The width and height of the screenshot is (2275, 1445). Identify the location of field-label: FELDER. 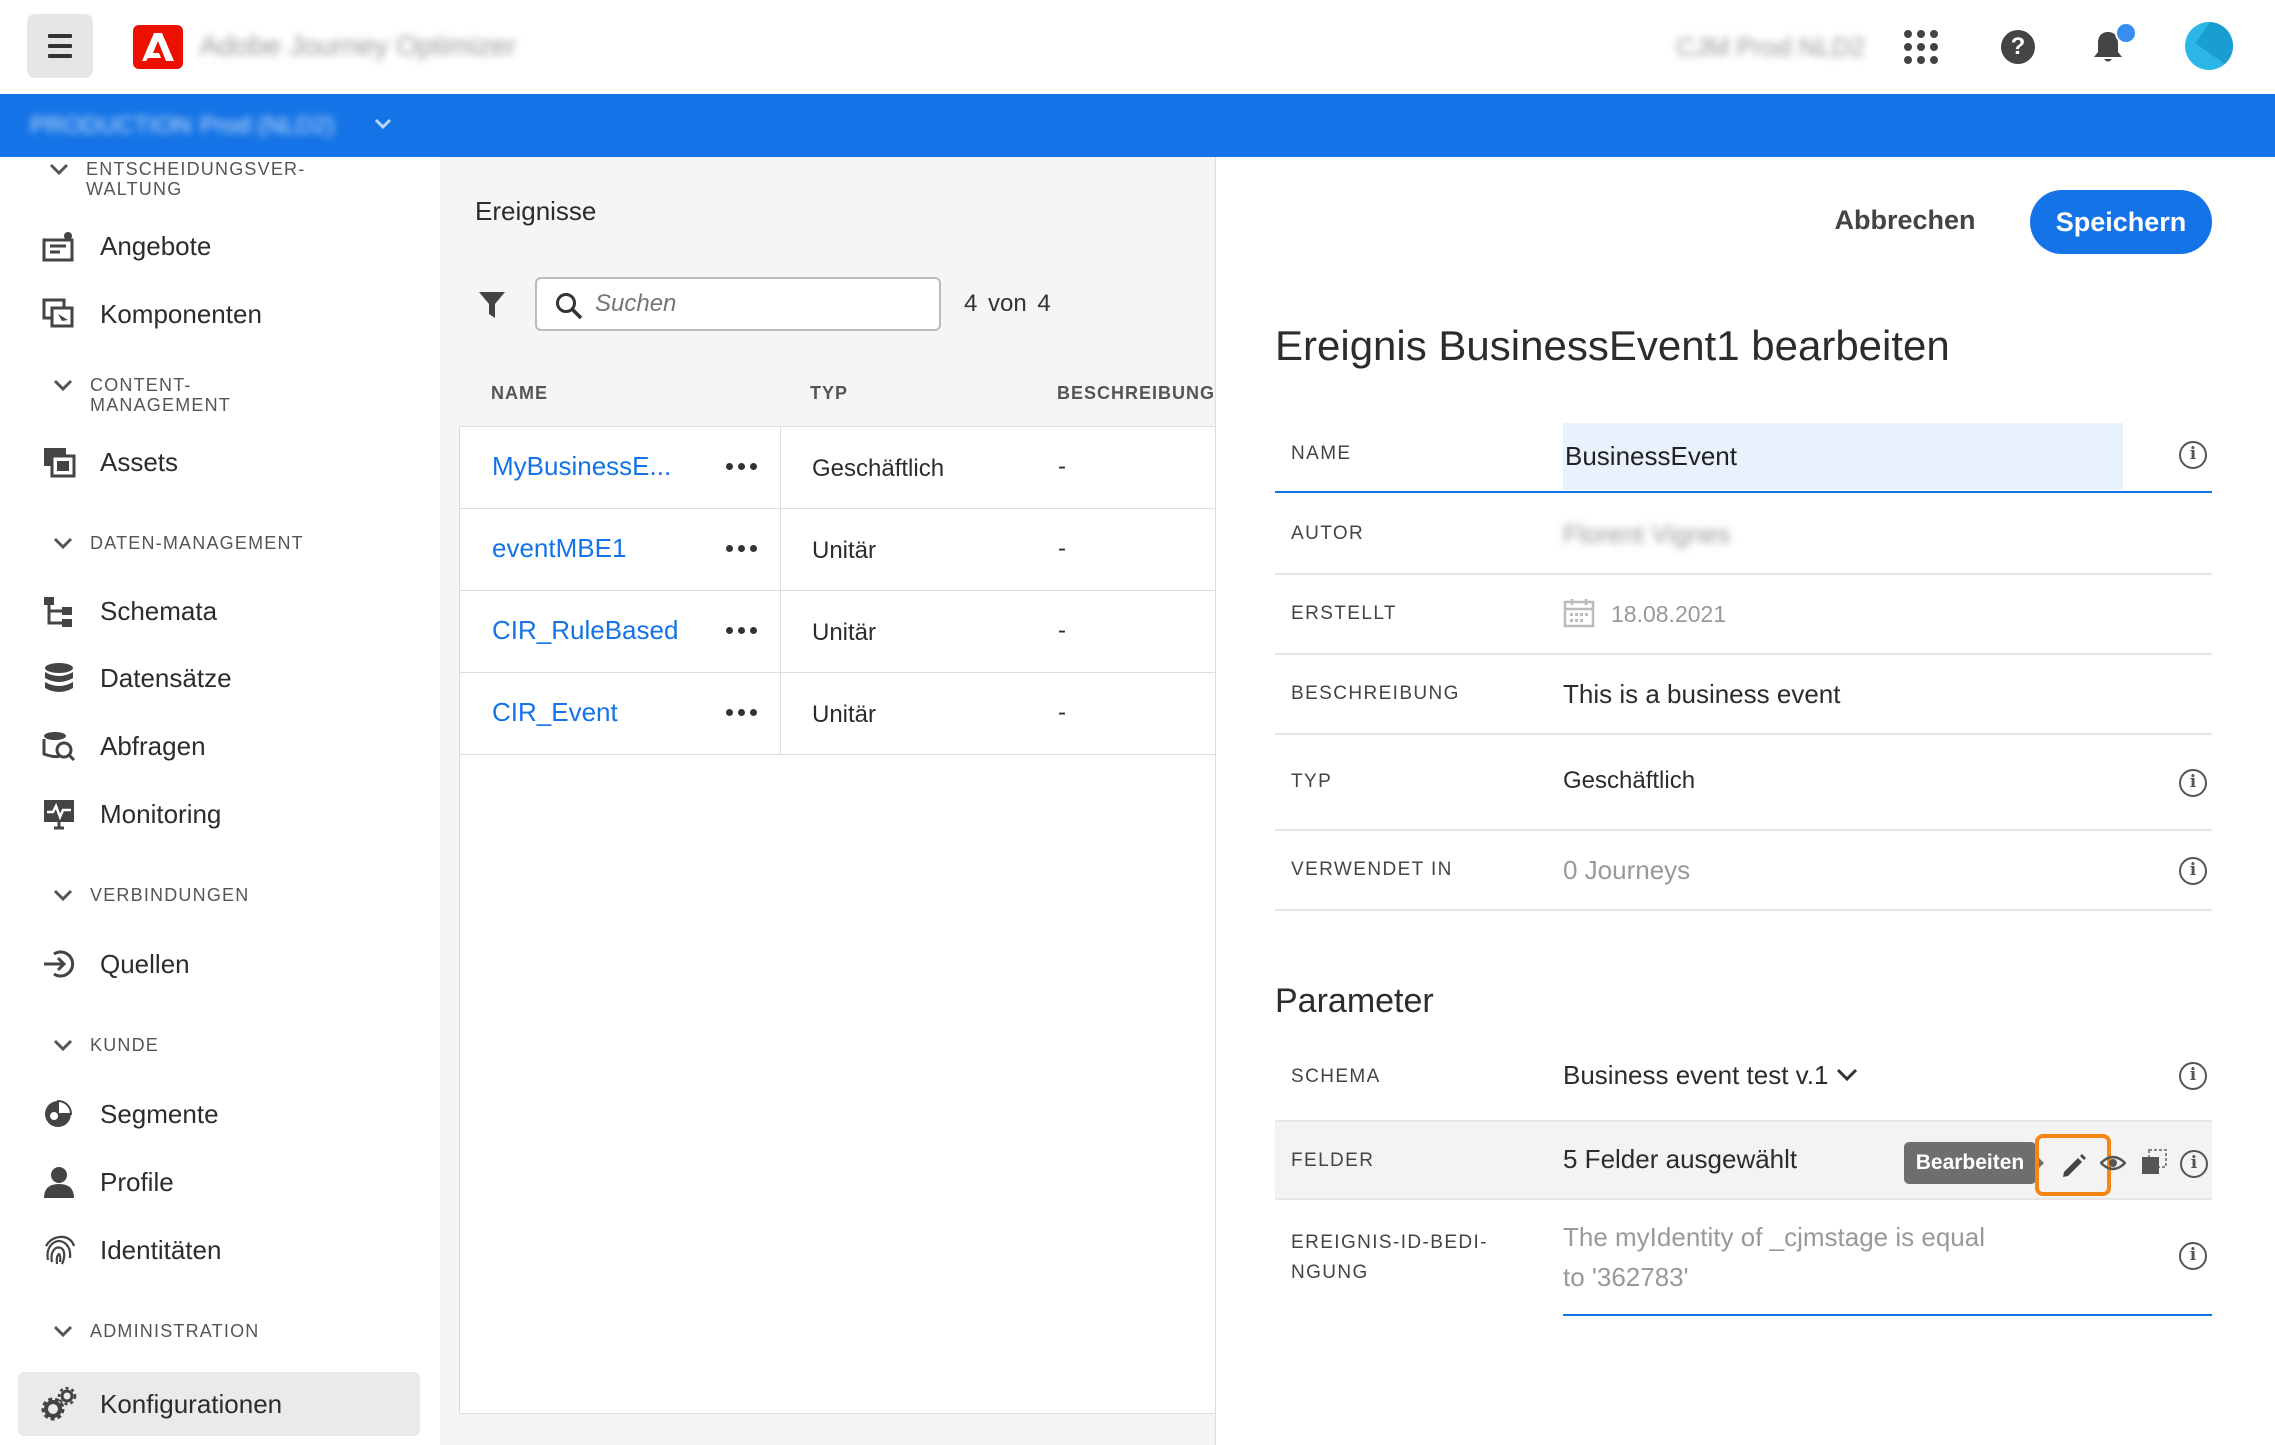
(1333, 1160).